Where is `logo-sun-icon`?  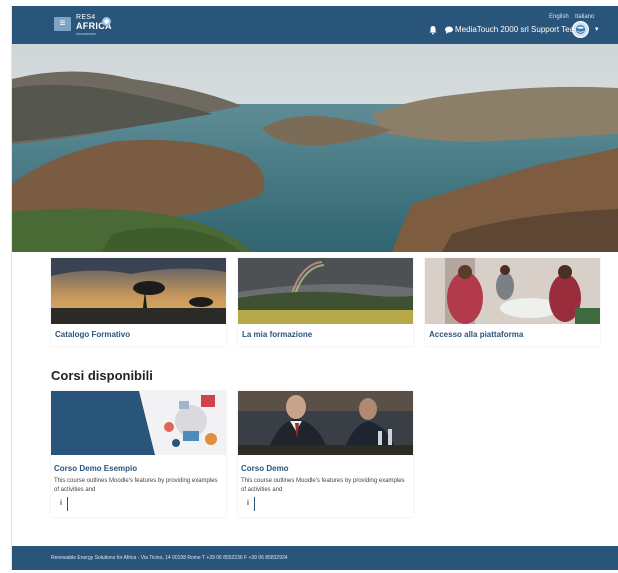
logo-sun-icon is located at coordinates (106, 21).